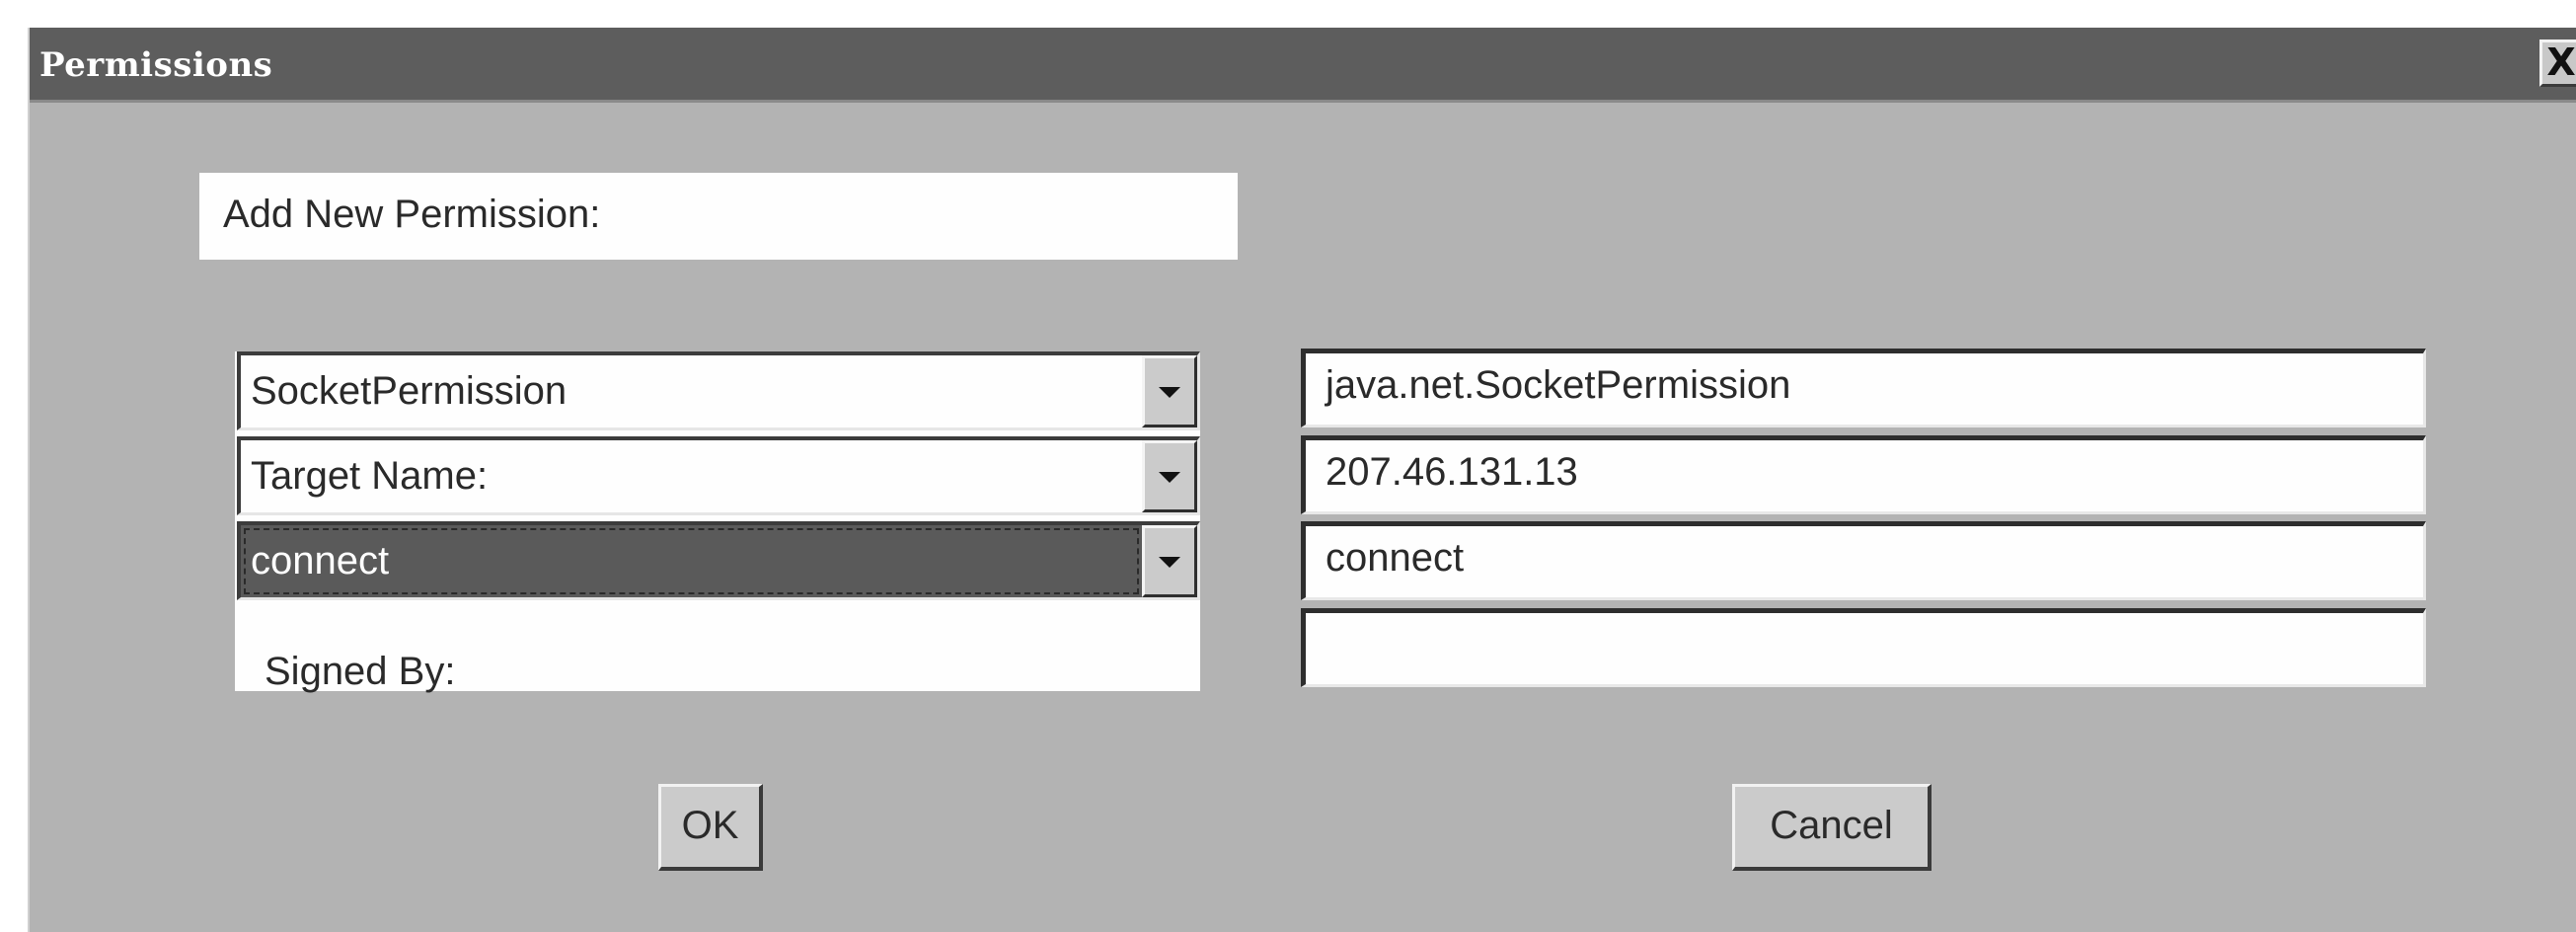  I want to click on signed-by-field, so click(1863, 647).